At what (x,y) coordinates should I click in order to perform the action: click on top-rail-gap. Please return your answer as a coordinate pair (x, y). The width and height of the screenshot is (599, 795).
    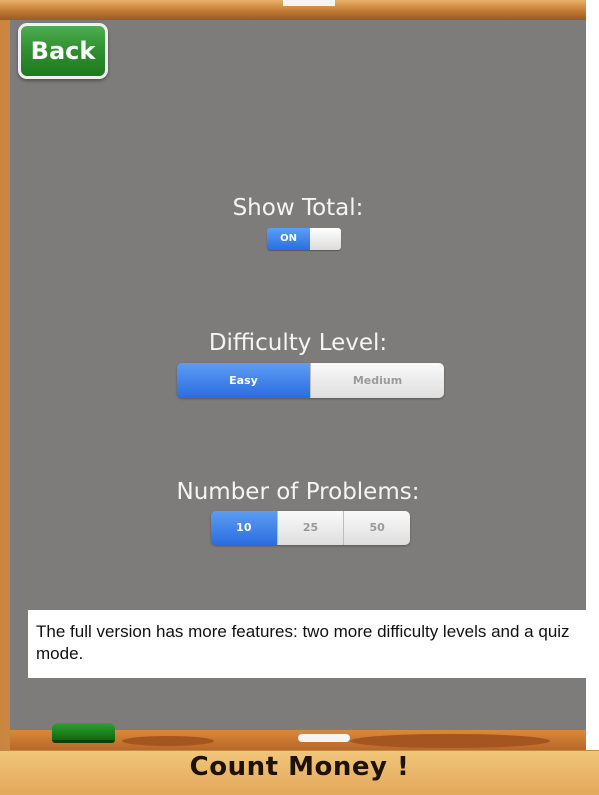
    Looking at the image, I should click on (309, 3).